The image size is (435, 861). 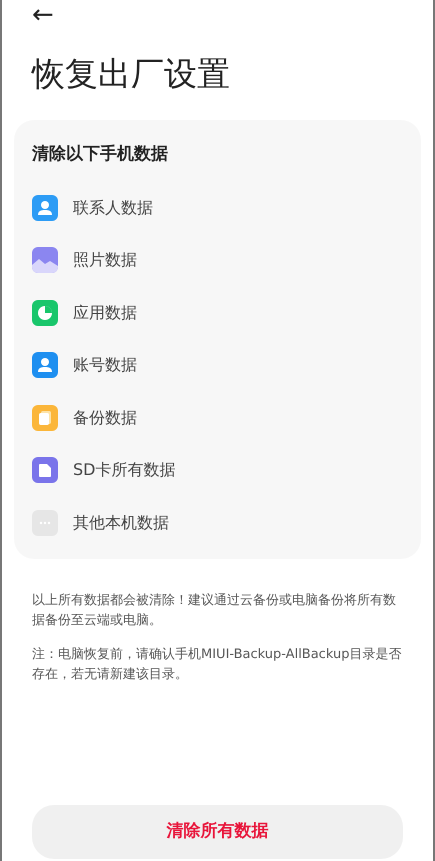 What do you see at coordinates (45, 523) in the screenshot?
I see `more-icon` at bounding box center [45, 523].